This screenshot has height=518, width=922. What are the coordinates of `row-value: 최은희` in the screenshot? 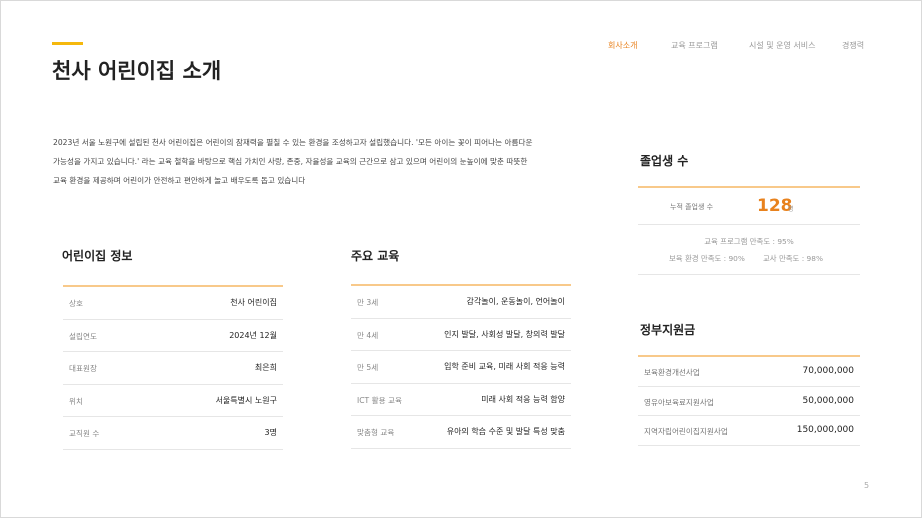 It's located at (265, 367).